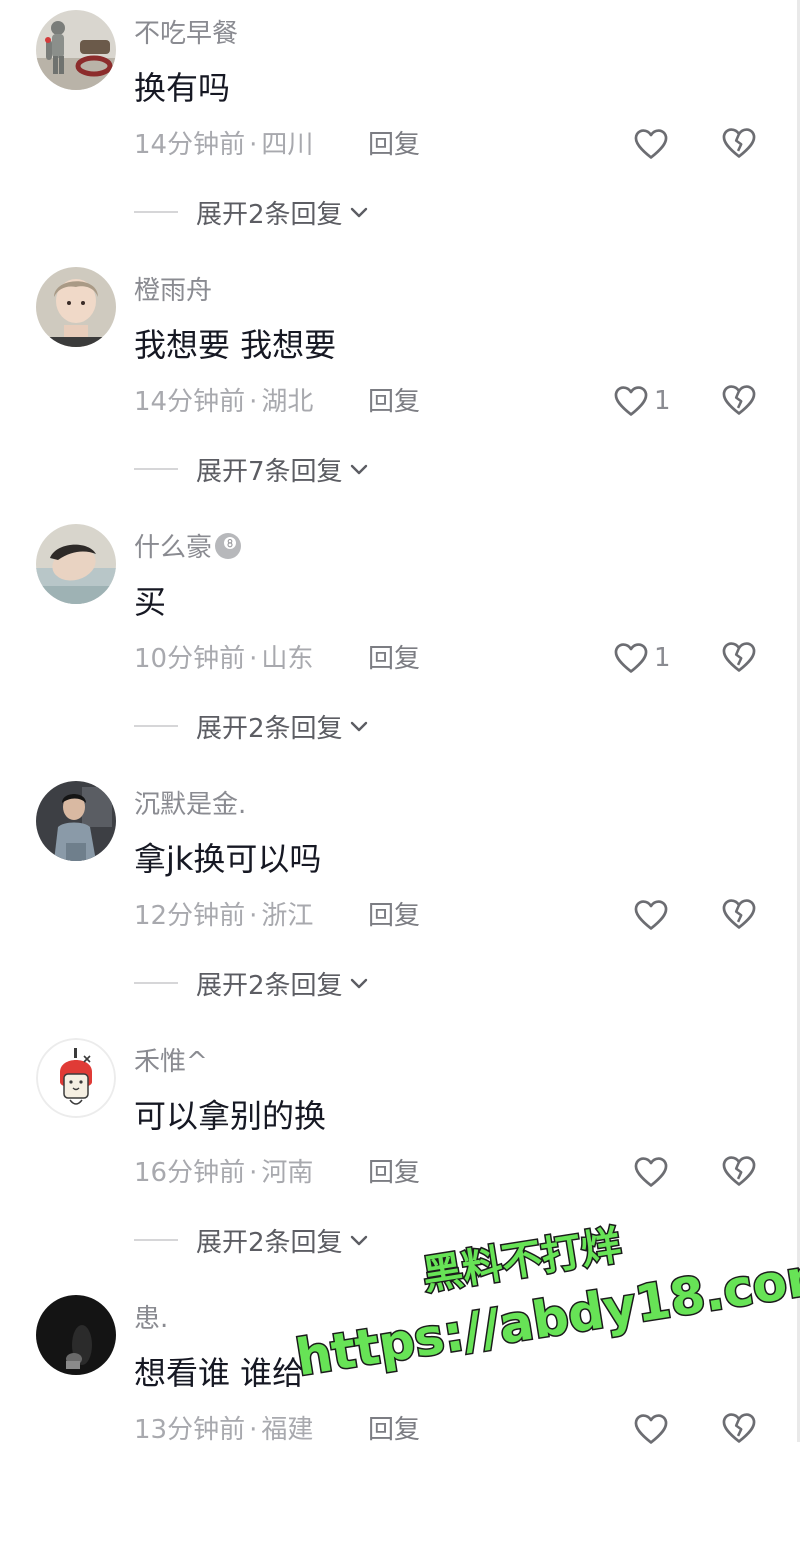 This screenshot has height=1542, width=800. Describe the element at coordinates (228, 546) in the screenshot. I see `8-ball-icon` at that location.